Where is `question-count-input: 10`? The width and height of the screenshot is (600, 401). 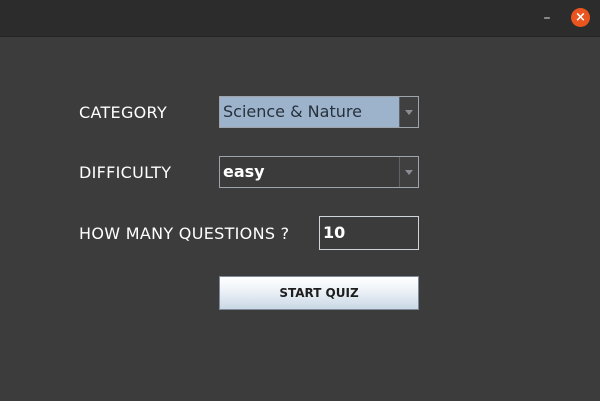 question-count-input: 10 is located at coordinates (369, 233).